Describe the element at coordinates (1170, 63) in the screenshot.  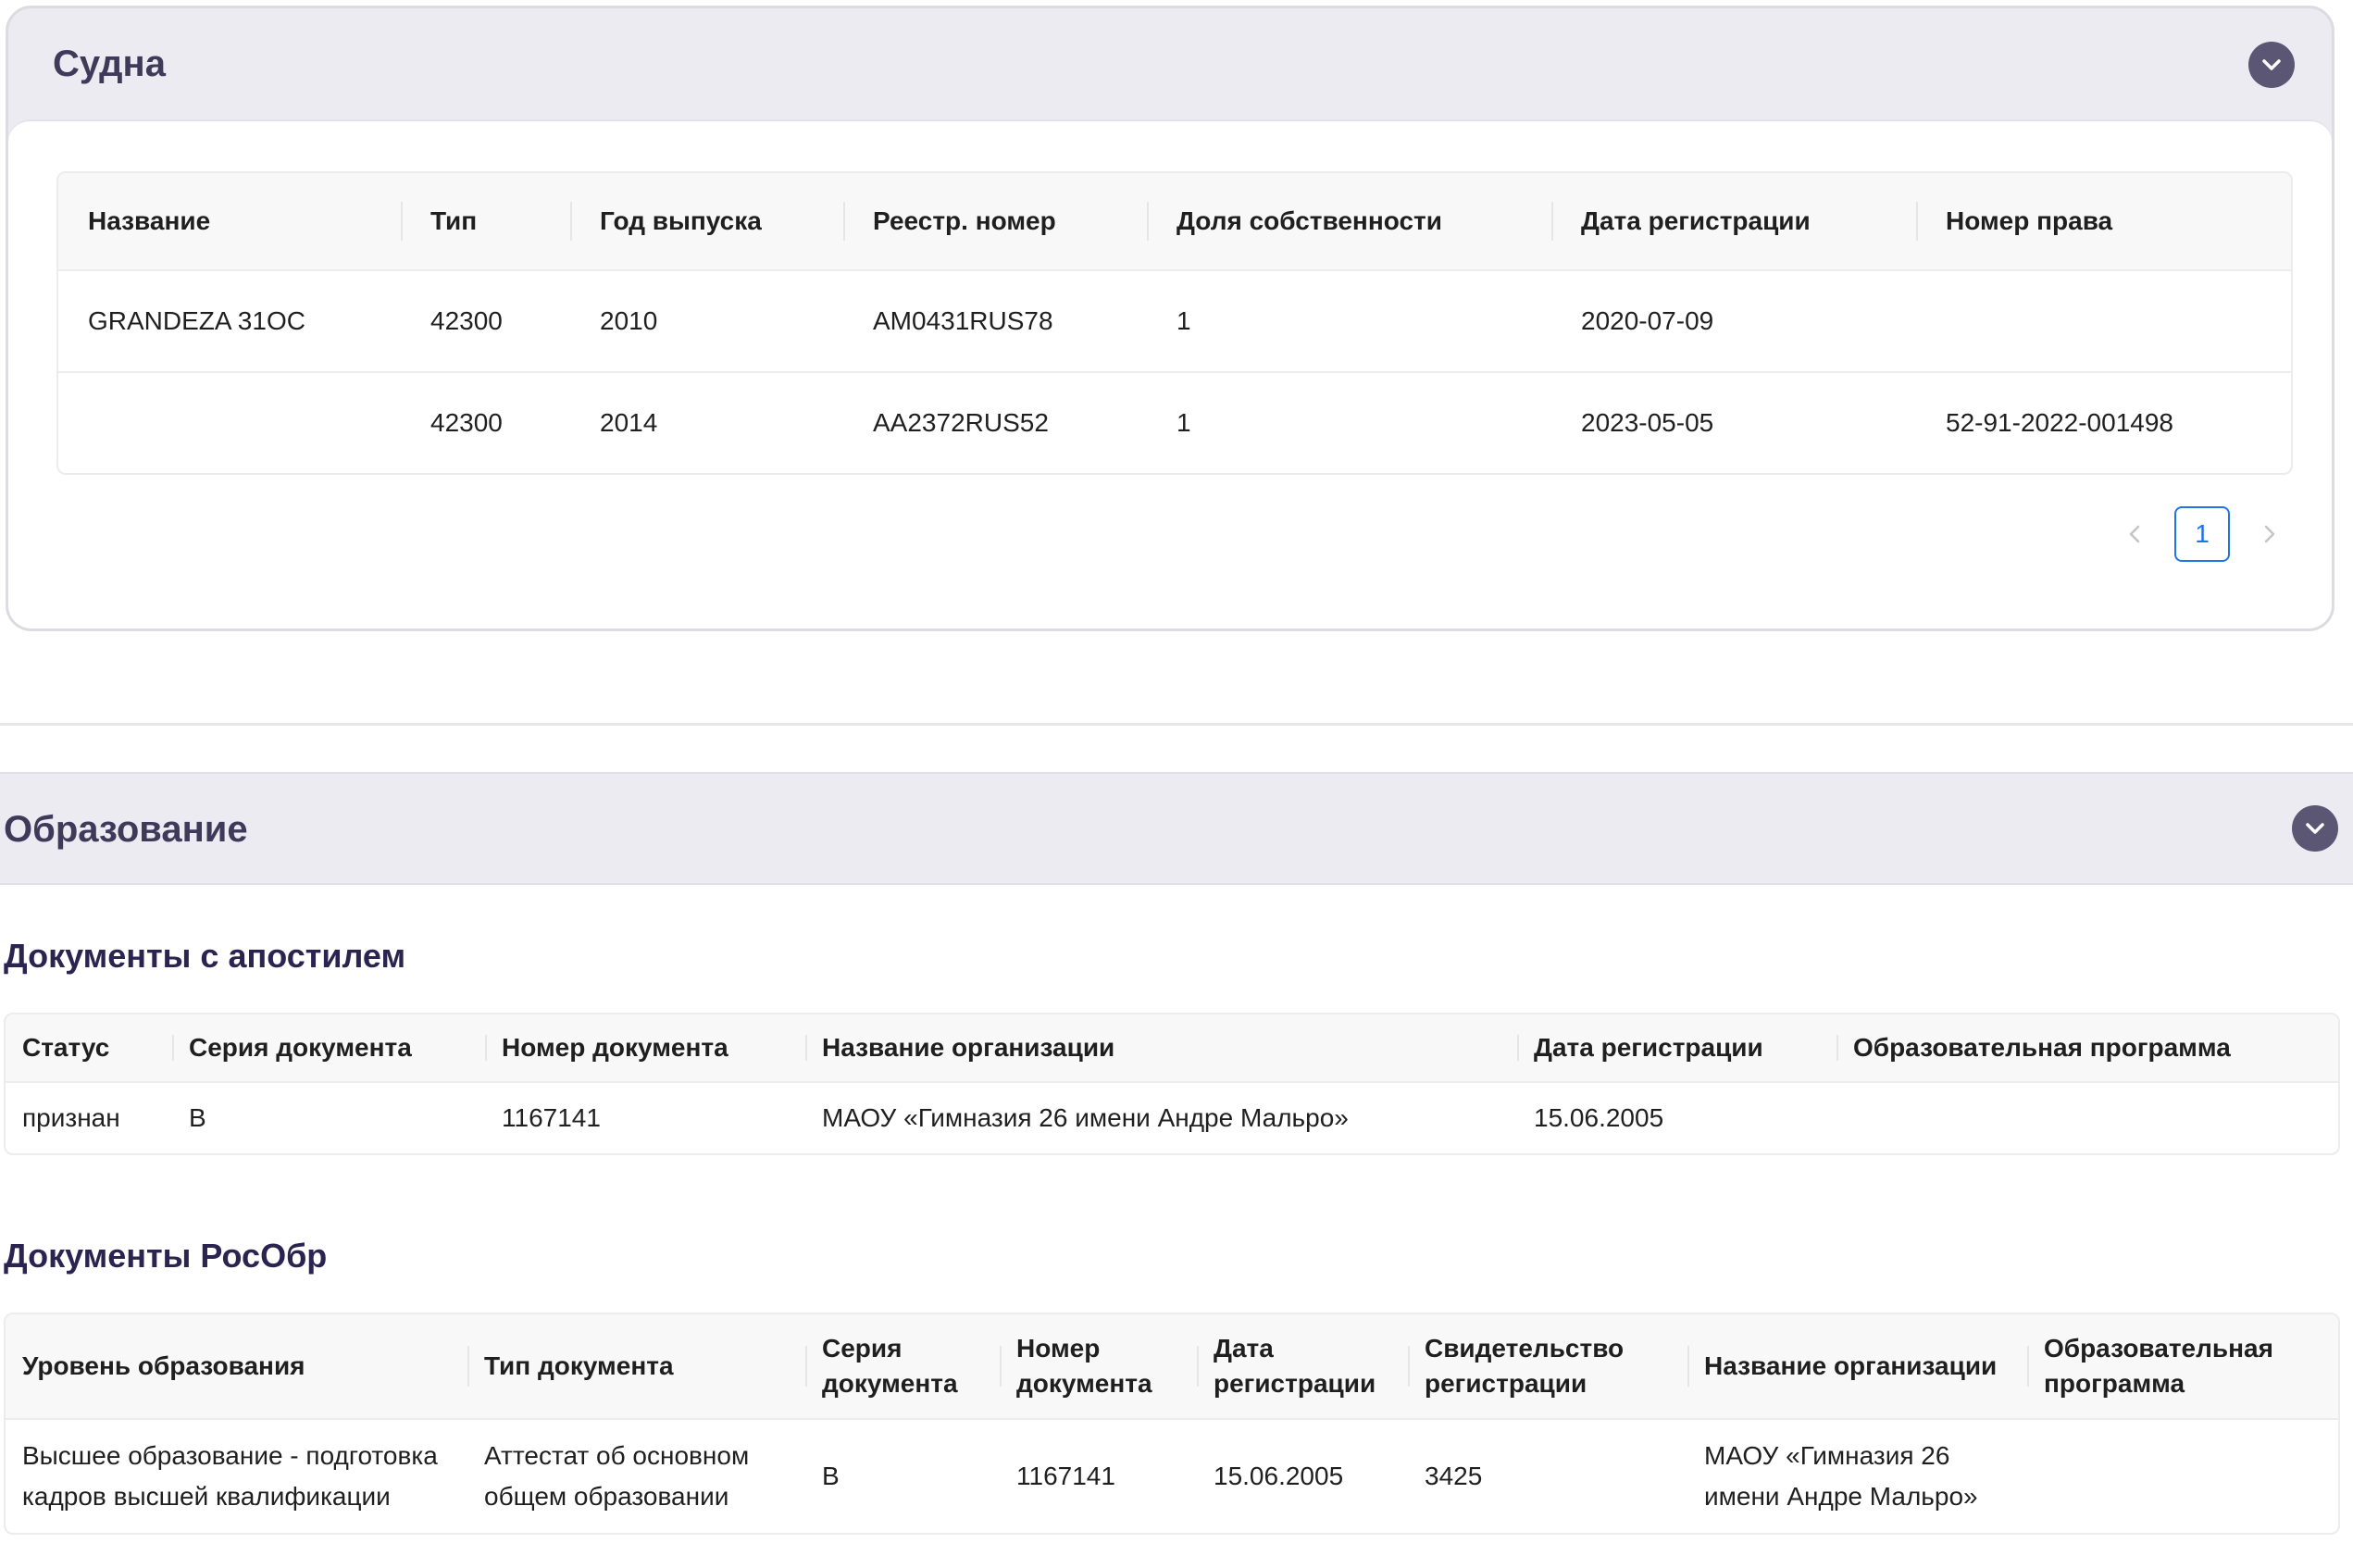
I see `vessels-section-header: Судна` at that location.